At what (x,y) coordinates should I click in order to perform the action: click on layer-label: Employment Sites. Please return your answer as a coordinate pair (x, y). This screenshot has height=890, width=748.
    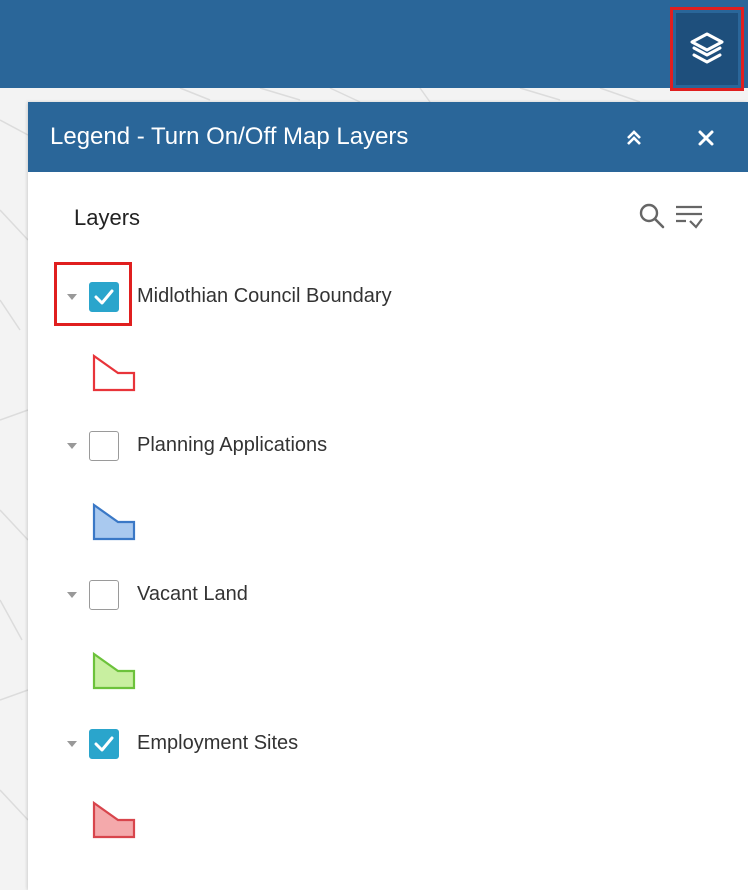
    Looking at the image, I should click on (217, 743).